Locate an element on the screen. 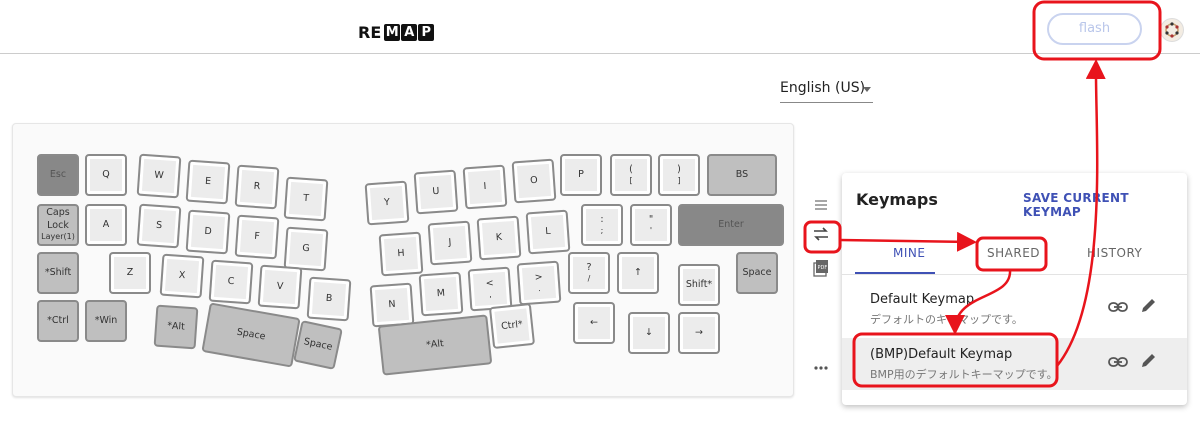 This screenshot has height=421, width=1200. key-label: S is located at coordinates (159, 225).